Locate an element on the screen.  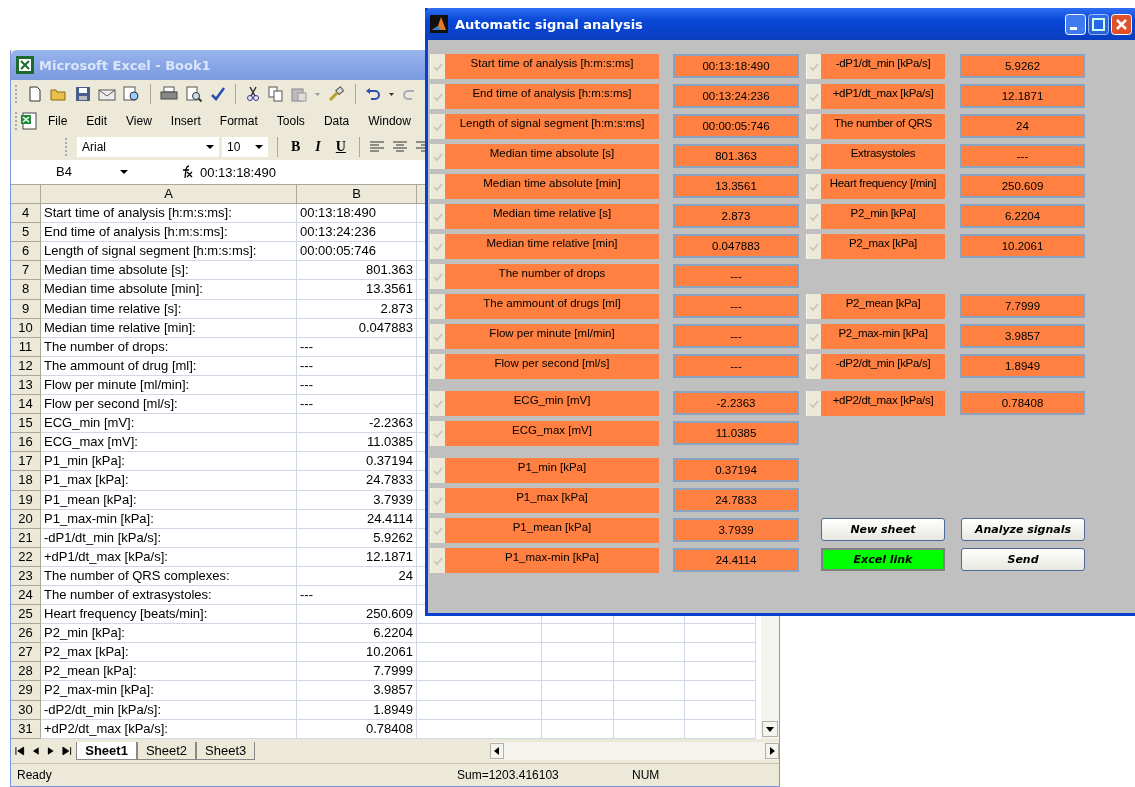
row-header: 28 is located at coordinates (26, 672).